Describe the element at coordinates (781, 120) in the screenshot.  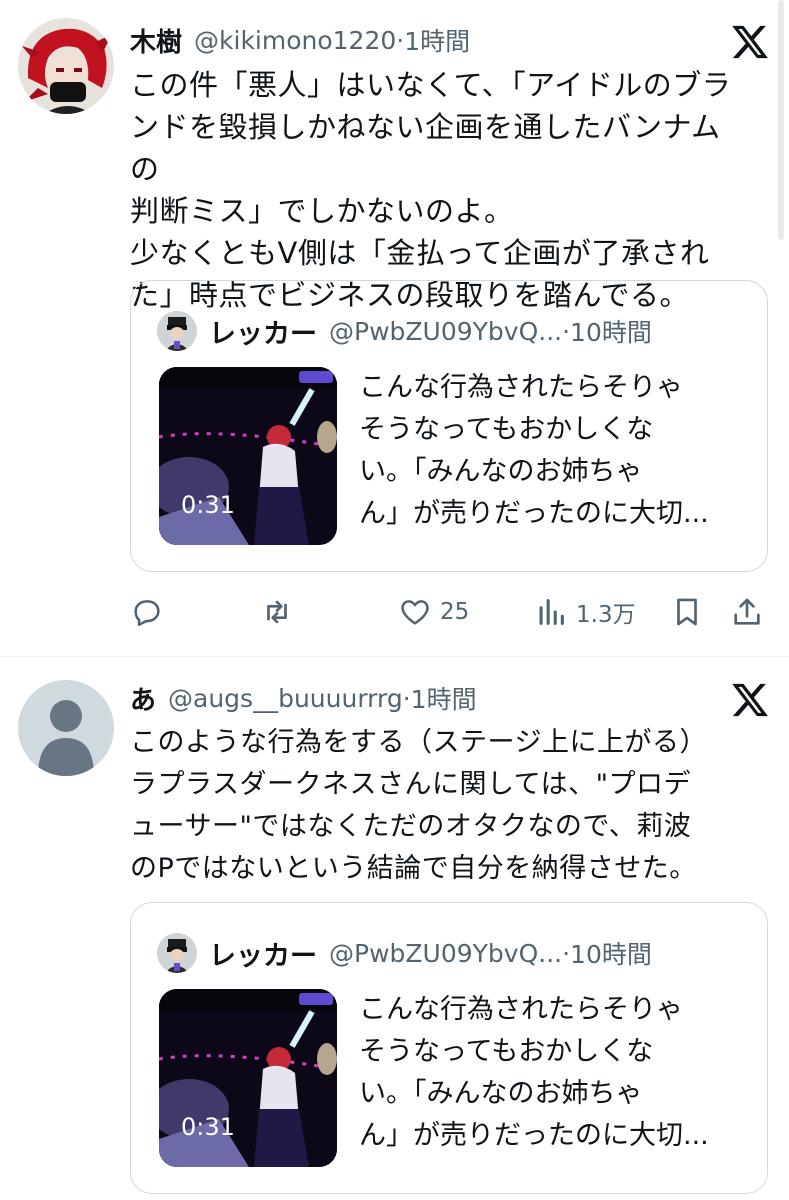
I see `scrollbar` at that location.